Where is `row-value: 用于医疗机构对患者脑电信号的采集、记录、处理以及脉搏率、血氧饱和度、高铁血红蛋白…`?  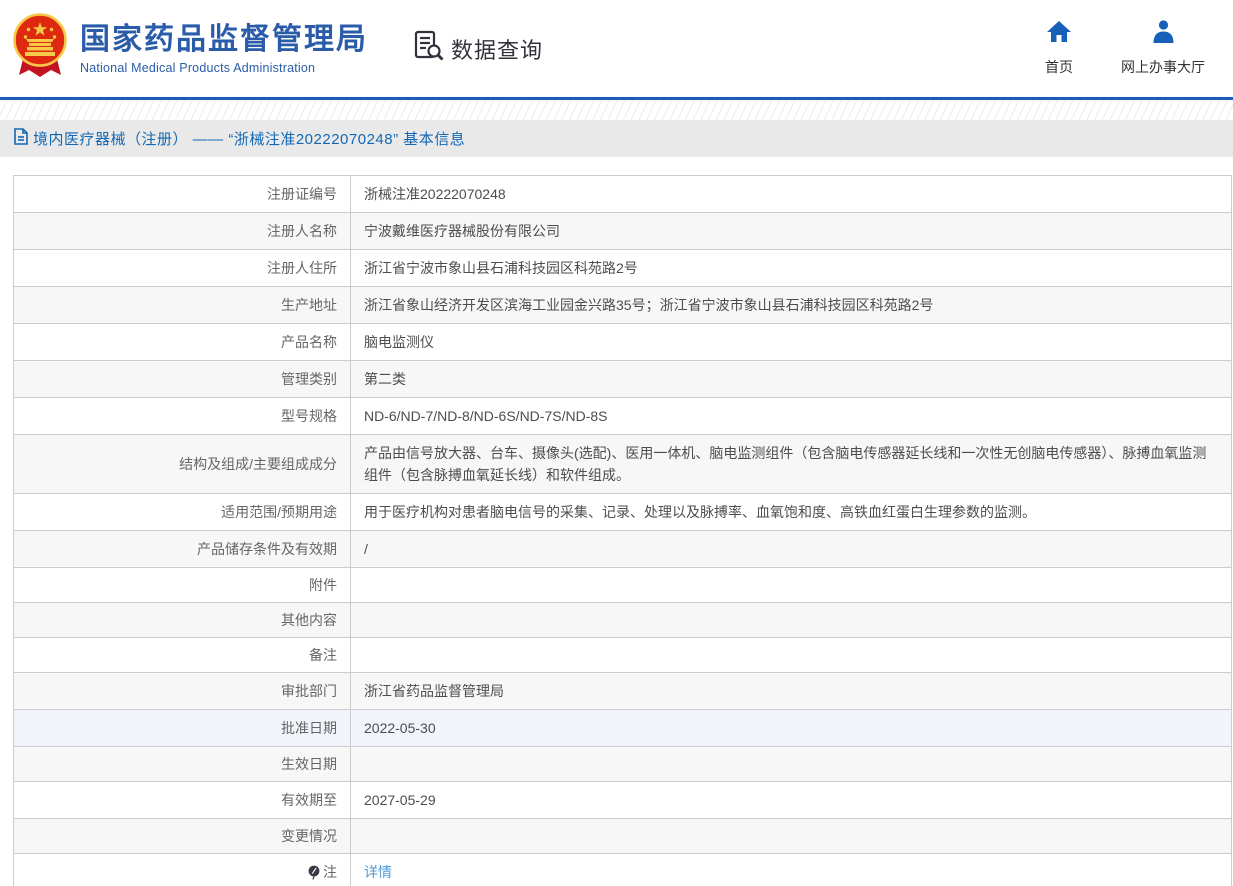 row-value: 用于医疗机构对患者脑电信号的采集、记录、处理以及脉搏率、血氧饱和度、高铁血红蛋白… is located at coordinates (700, 512).